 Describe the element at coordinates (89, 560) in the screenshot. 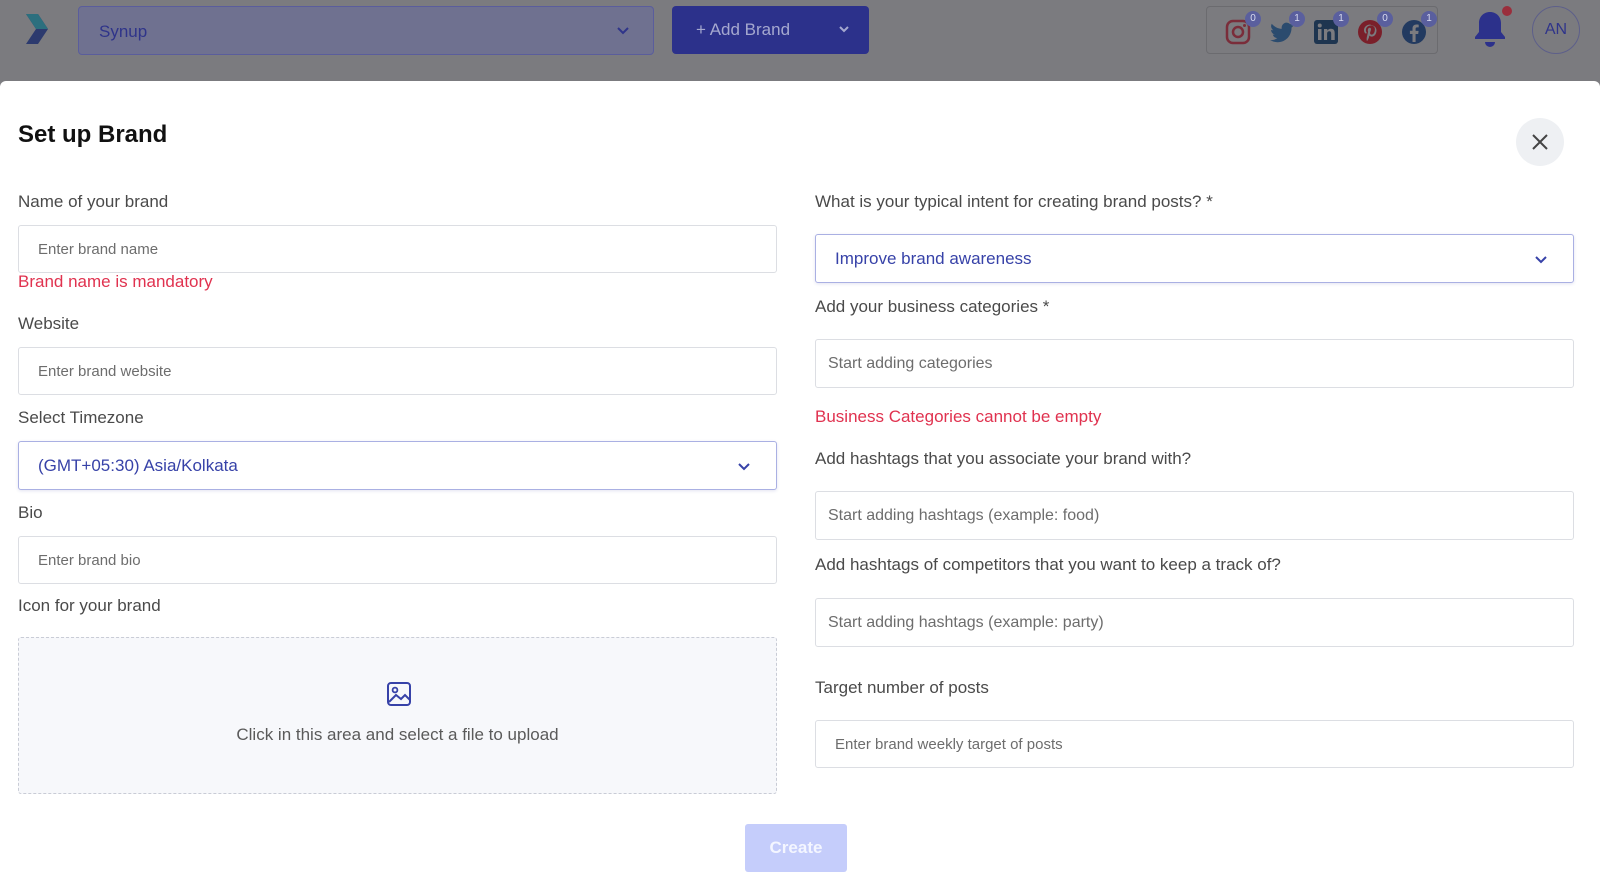

I see `bio-placeholder: Enter brand bio` at that location.